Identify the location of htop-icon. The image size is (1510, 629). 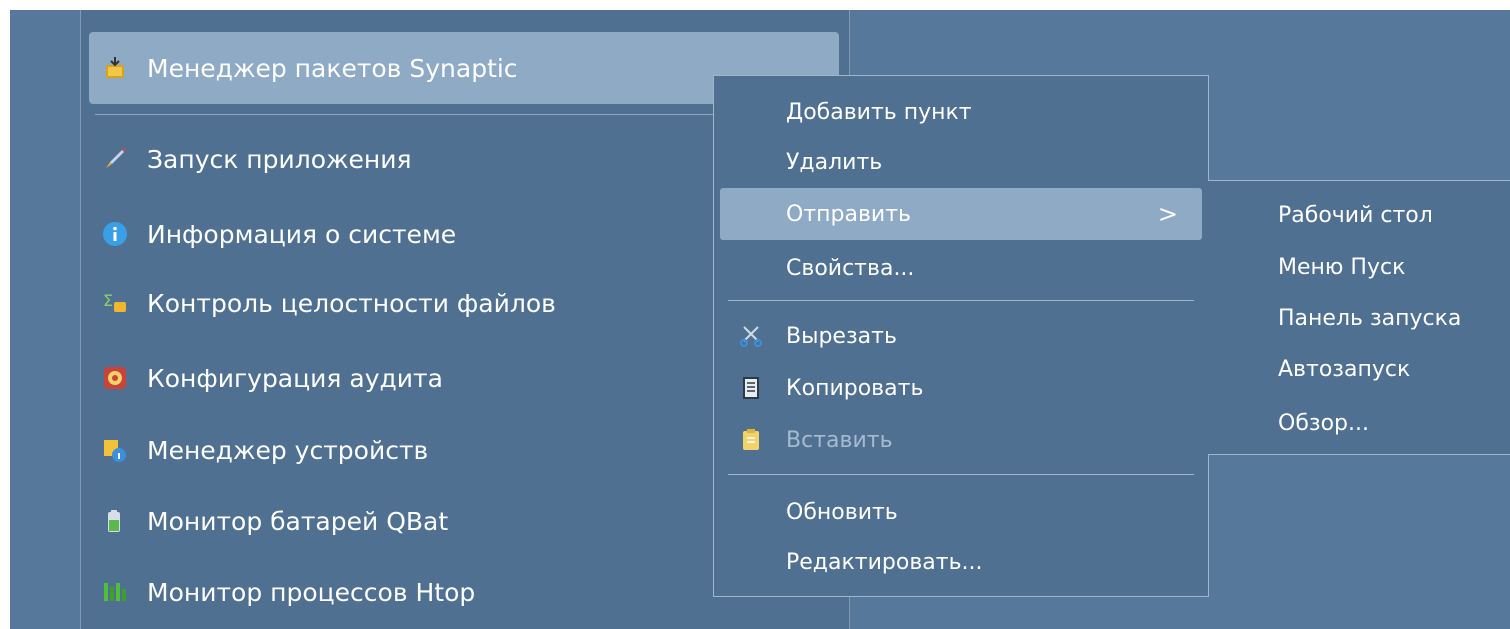
(115, 592).